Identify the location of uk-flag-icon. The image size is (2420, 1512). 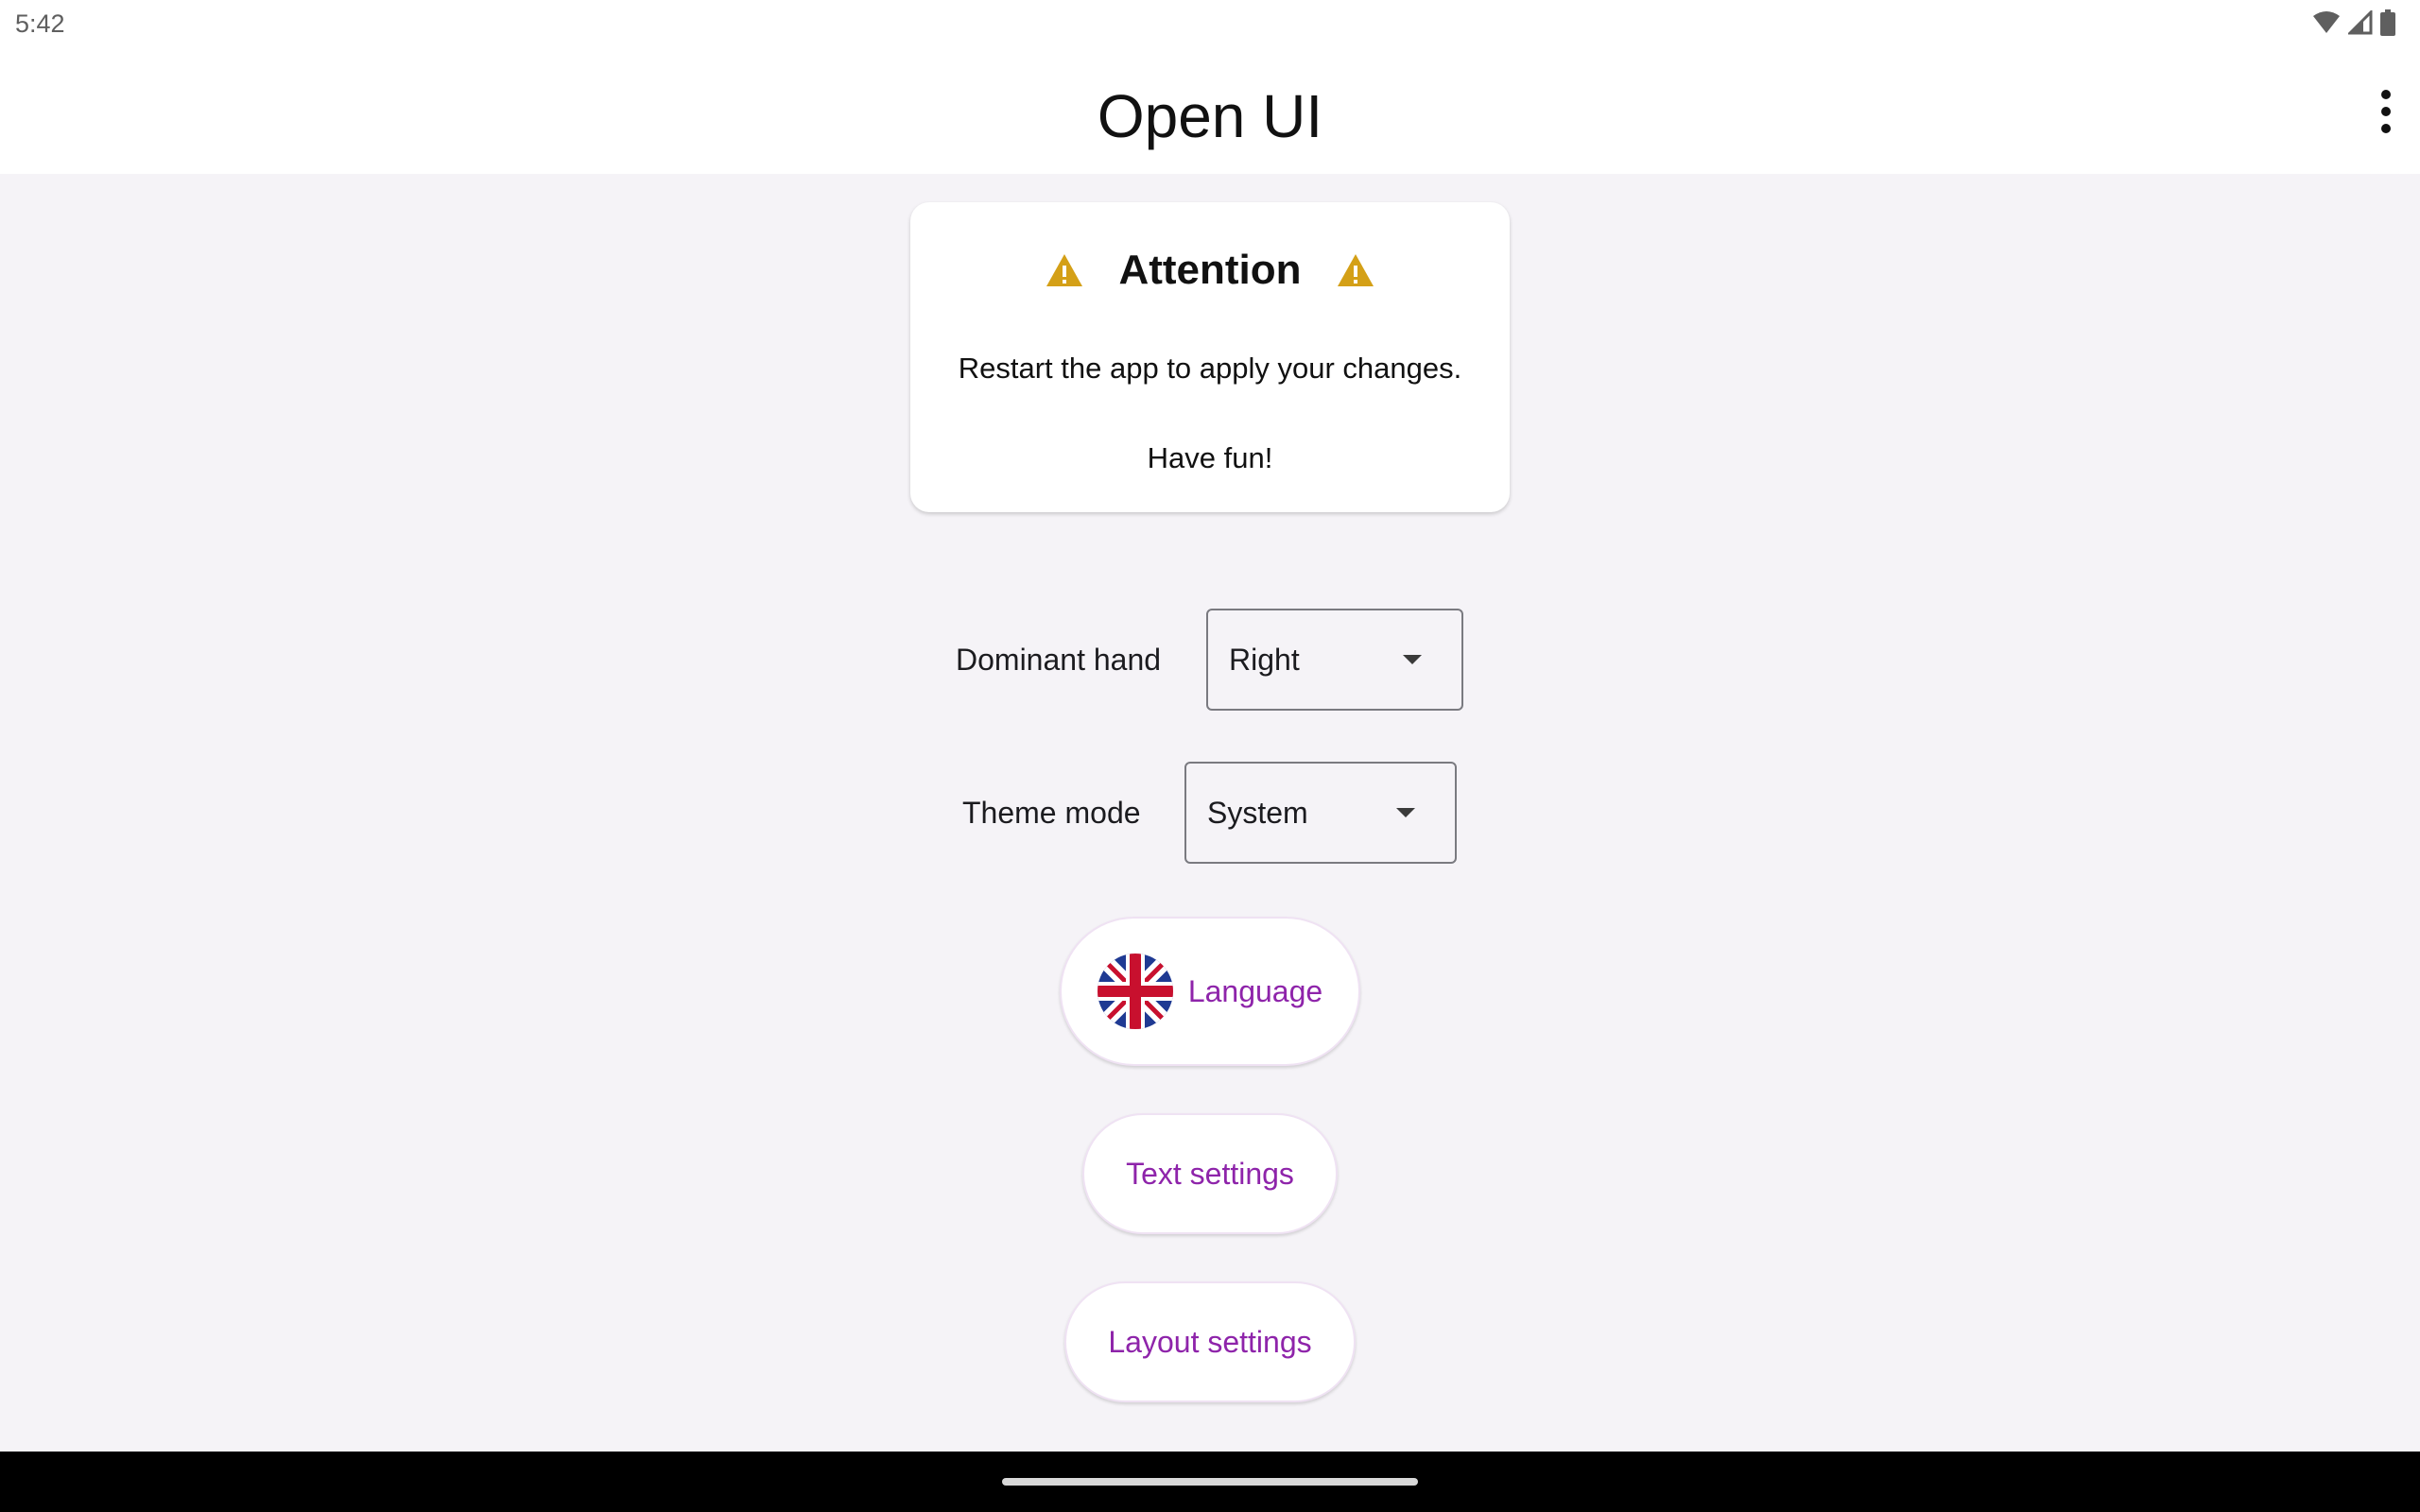
(1135, 991).